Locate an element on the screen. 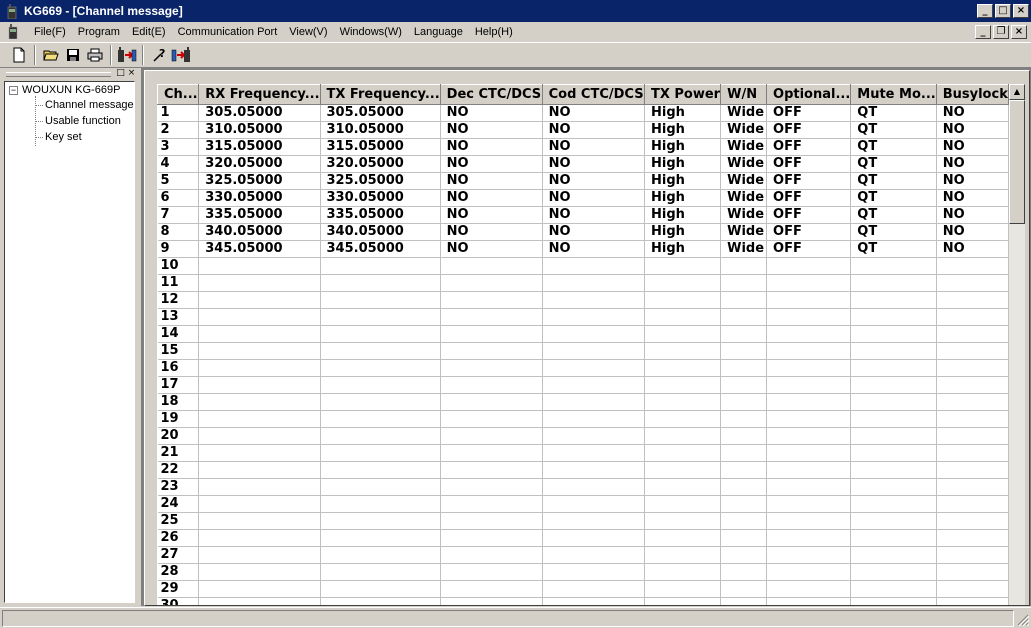  channel-number-cell: 8 is located at coordinates (178, 232).